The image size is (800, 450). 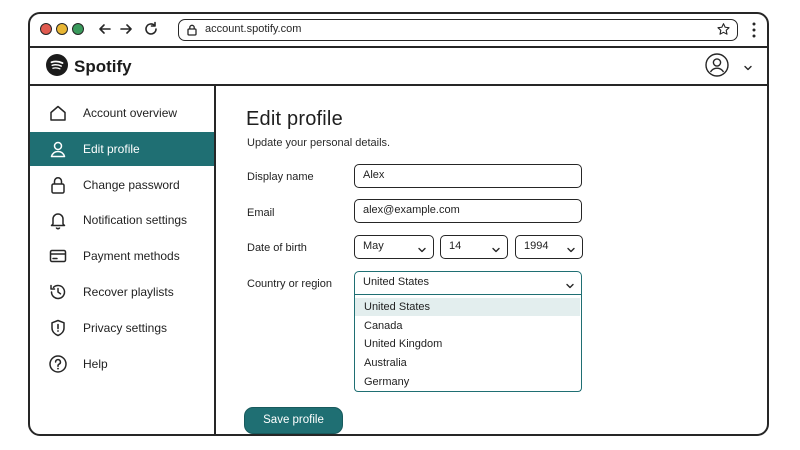 I want to click on forward-arrow-icon, so click(x=126, y=29).